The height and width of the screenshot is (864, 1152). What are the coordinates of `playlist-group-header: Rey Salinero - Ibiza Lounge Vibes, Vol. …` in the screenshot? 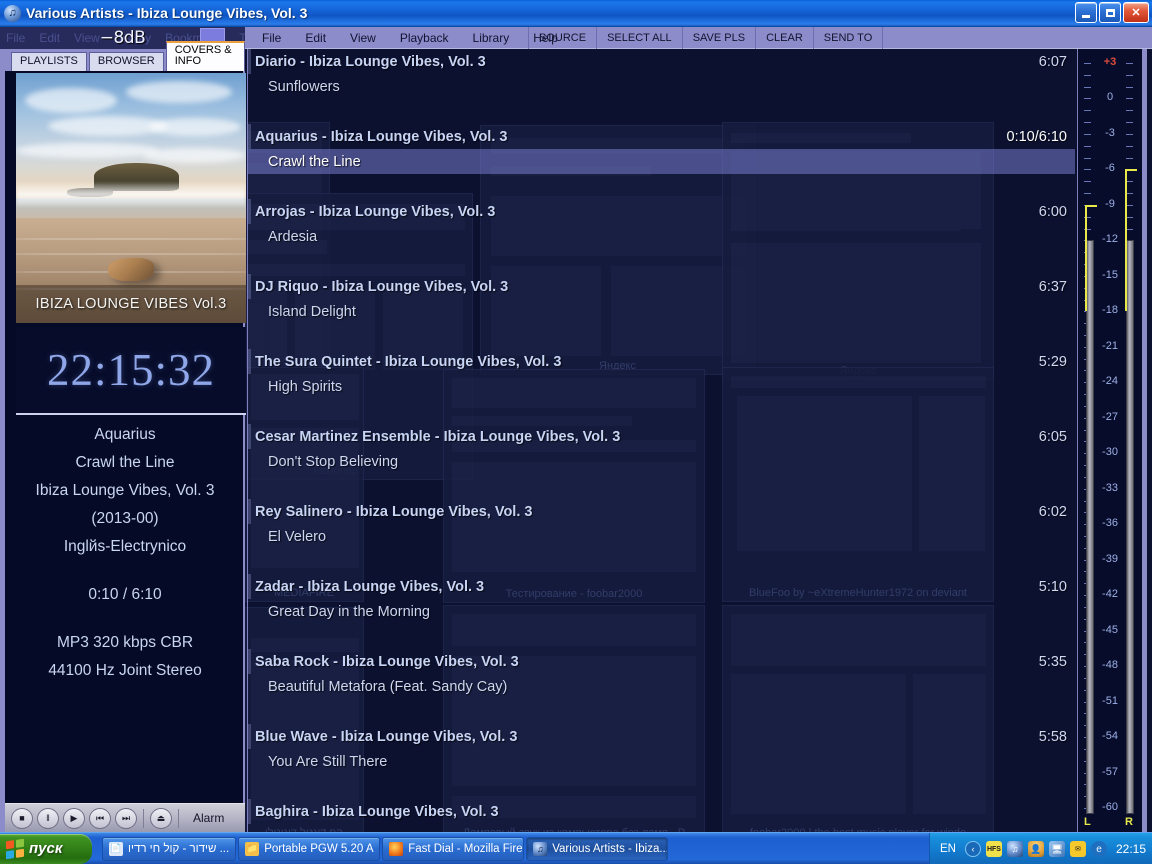 It's located at (661, 511).